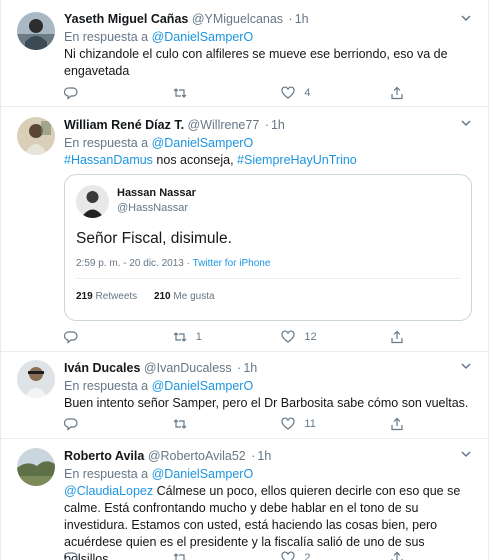  What do you see at coordinates (104, 456) in the screenshot?
I see `author-name: Roberto Avila` at bounding box center [104, 456].